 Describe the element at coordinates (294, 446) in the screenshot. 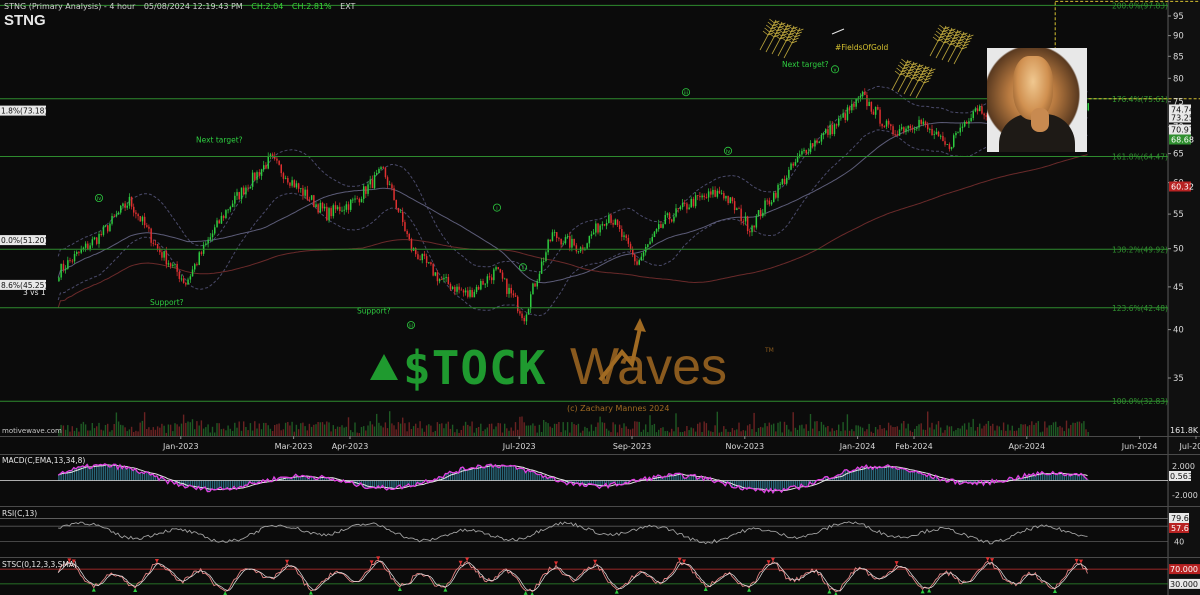

I see `date-tick-label: Mar-2023` at that location.